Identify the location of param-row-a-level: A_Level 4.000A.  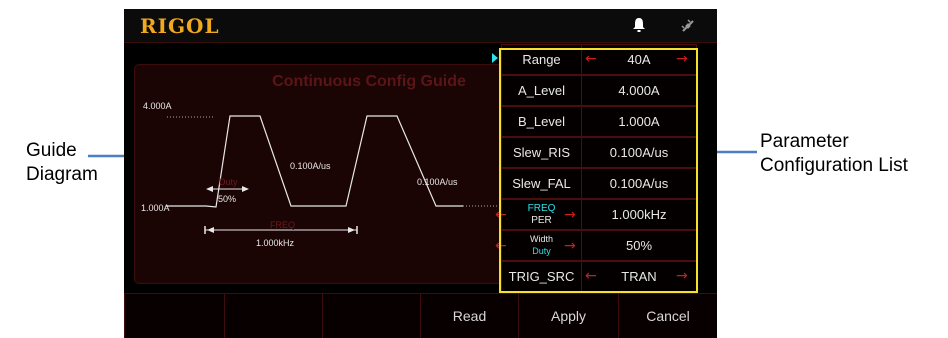
(599, 90).